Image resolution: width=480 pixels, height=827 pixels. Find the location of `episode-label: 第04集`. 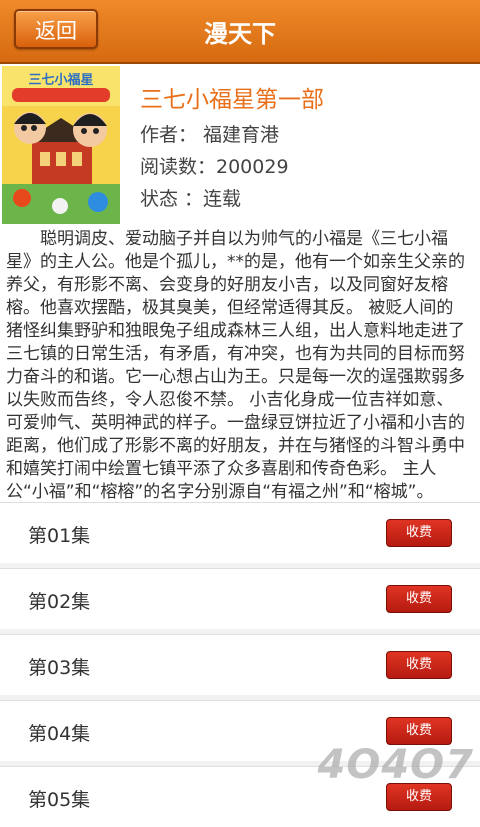

episode-label: 第04集 is located at coordinates (59, 734).